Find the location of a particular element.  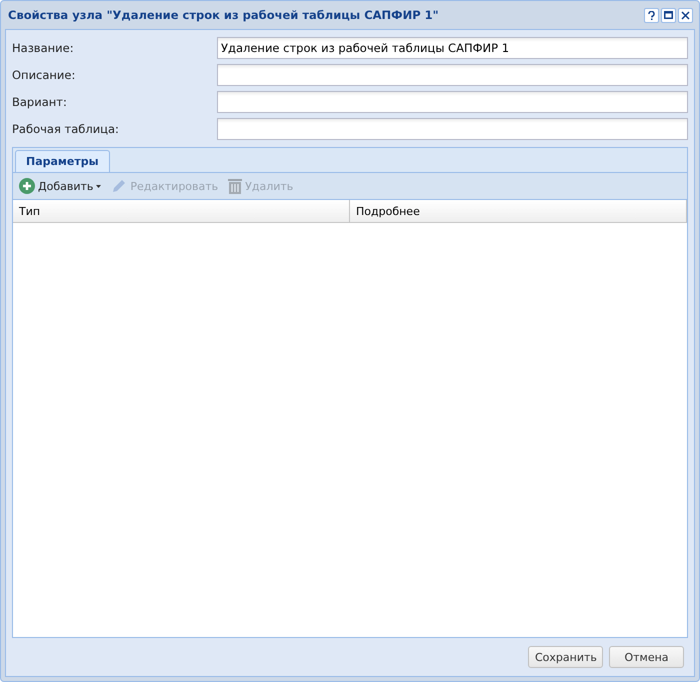

help-button is located at coordinates (651, 15).